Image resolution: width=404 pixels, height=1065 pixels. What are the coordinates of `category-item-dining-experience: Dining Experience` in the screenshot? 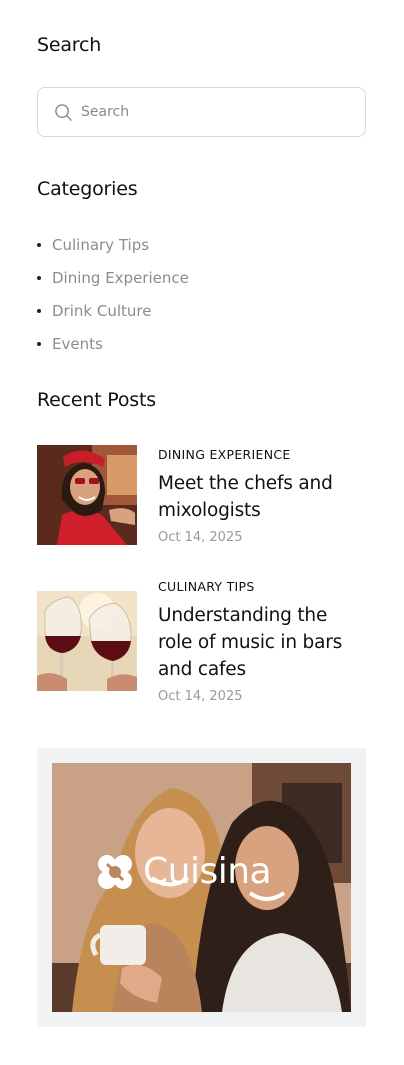 It's located at (113, 277).